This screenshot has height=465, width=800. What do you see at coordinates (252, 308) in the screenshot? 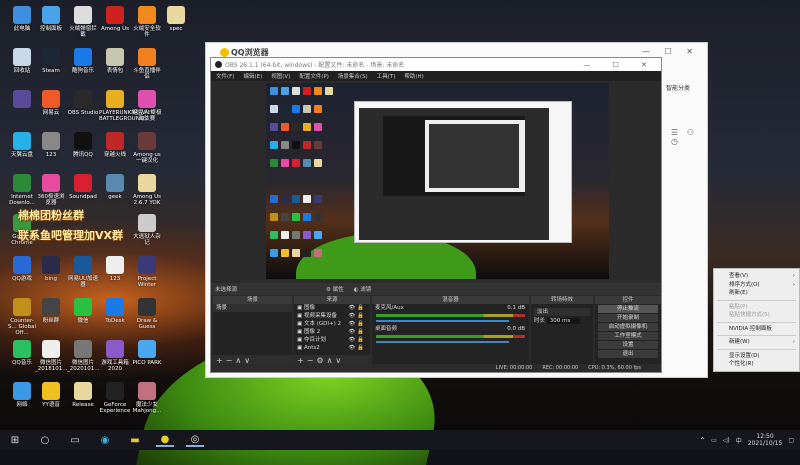
I see `scene-item: 场景` at bounding box center [252, 308].